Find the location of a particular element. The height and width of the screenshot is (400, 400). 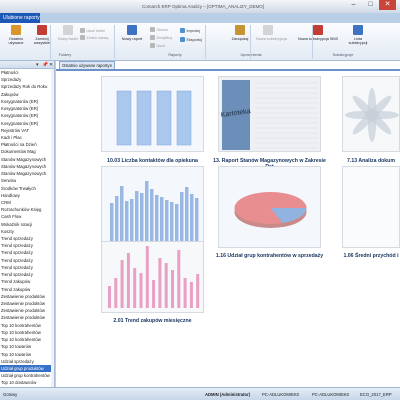

zarzadzaj-button: Zarządzaj is located at coordinates (240, 33).